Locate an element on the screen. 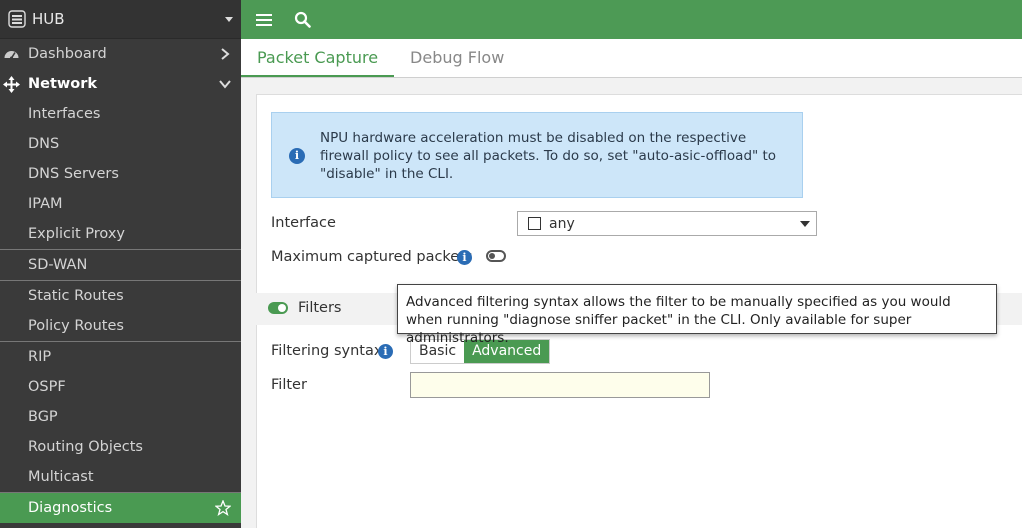 The image size is (1022, 528). sidebar-item-multicast: Multicast is located at coordinates (120, 477).